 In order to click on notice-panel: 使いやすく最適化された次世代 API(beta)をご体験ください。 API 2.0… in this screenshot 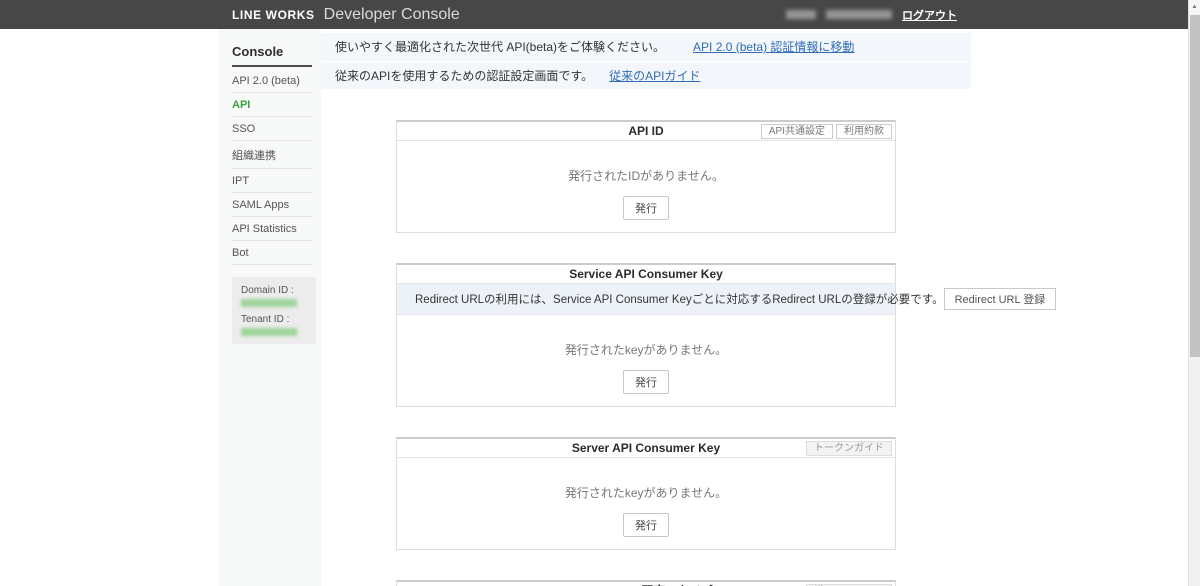, I will do `click(646, 61)`.